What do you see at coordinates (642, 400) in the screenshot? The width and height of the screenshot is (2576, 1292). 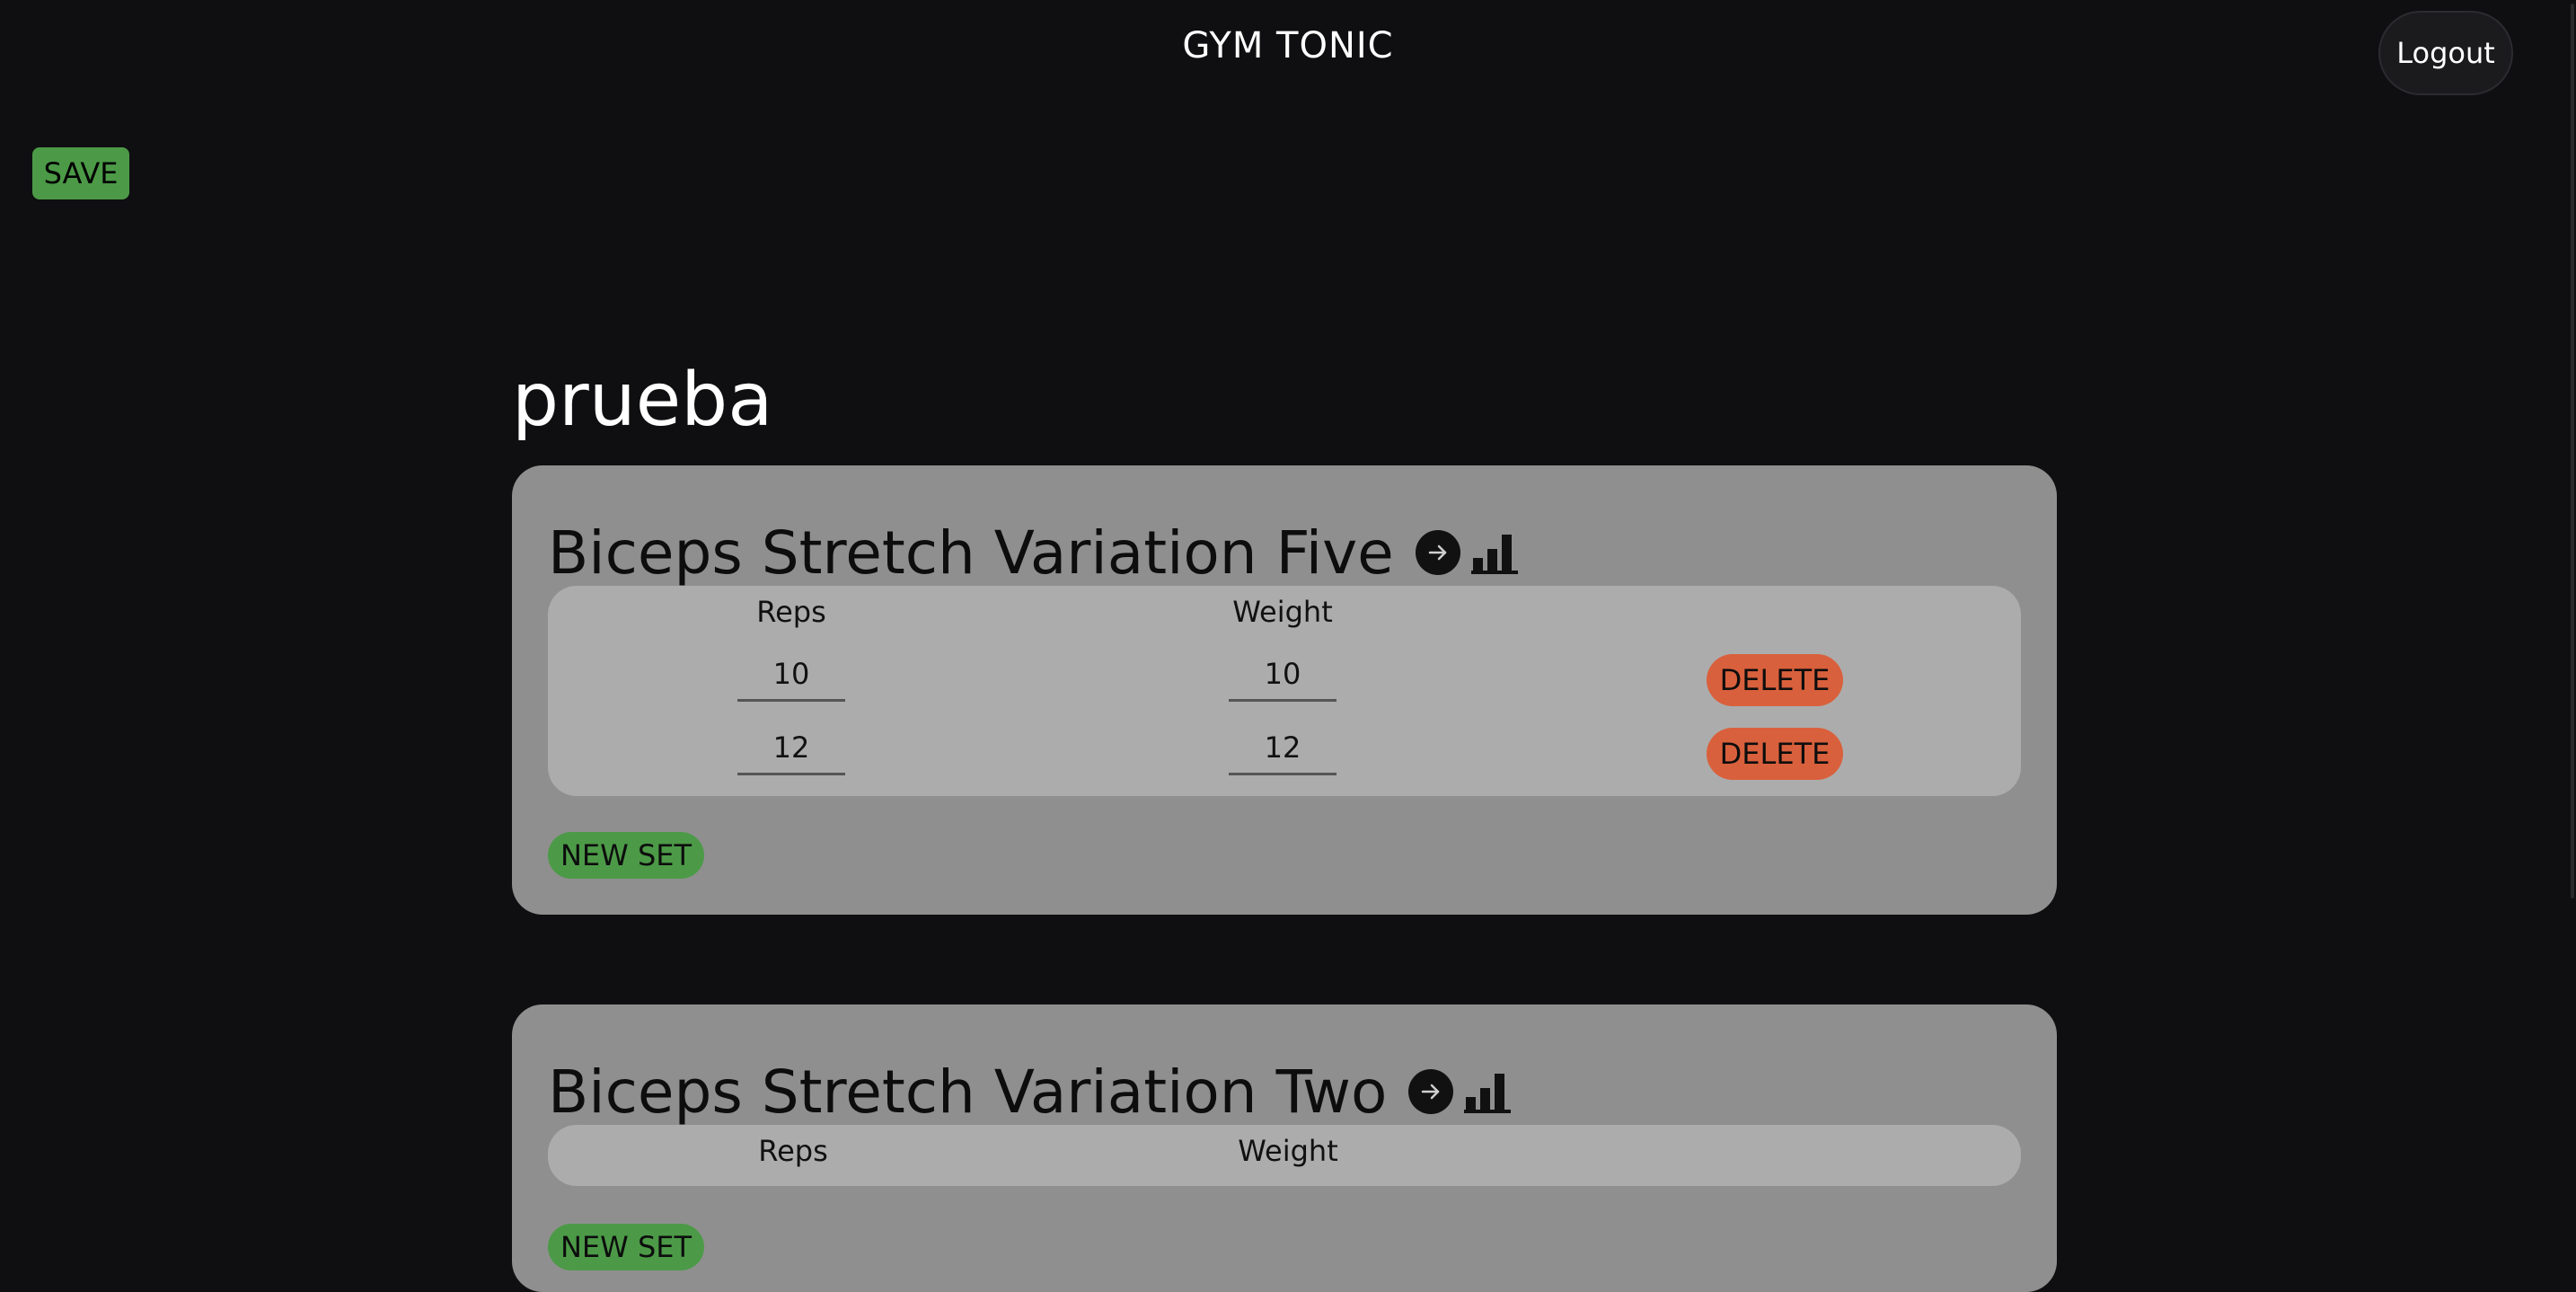 I see `routine-name: prueba` at bounding box center [642, 400].